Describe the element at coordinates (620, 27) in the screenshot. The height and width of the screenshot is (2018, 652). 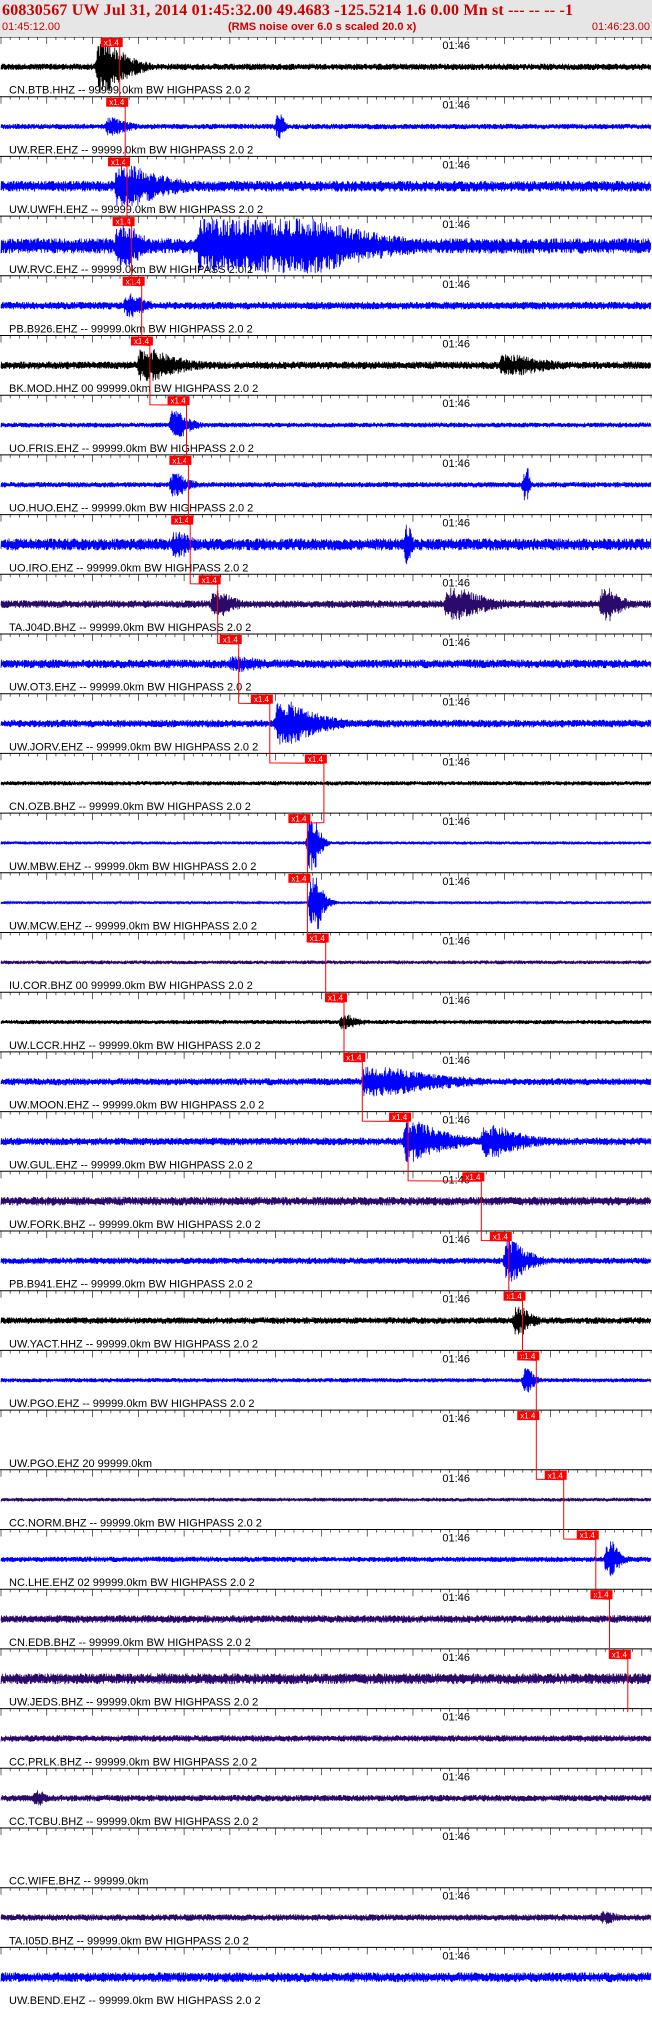
I see `end-time: 01:46:23.00` at that location.